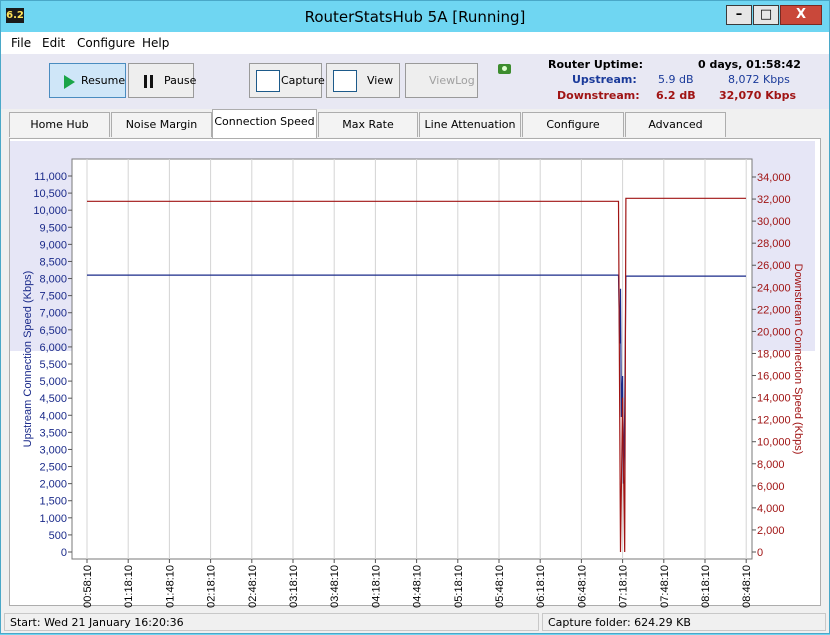  I want to click on x-axis-tick-label: 01:48:10, so click(170, 586).